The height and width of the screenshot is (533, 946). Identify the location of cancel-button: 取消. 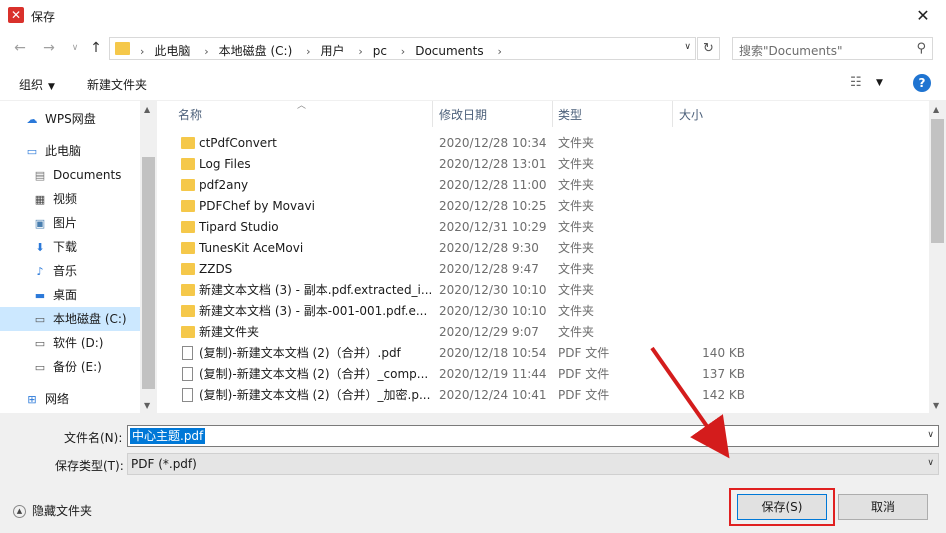
(883, 507).